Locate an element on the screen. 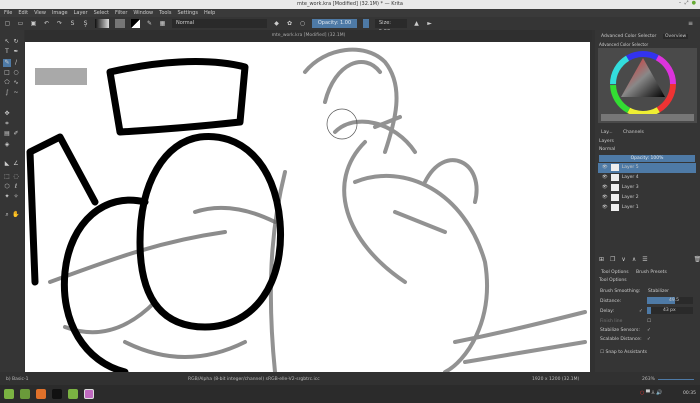  brush-editor-icon: S is located at coordinates (72, 23).